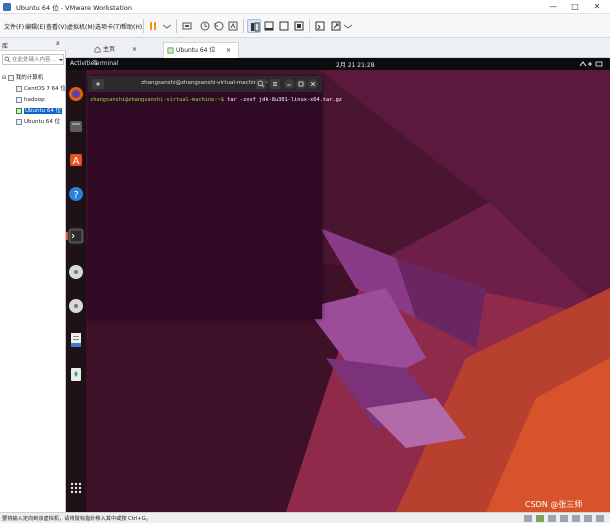 The height and width of the screenshot is (523, 610). I want to click on menu-bar: 文件(F) 编辑(E) 查看(V) 虚拟机(M) 选项卡(T) 帮助(H), so click(305, 26).